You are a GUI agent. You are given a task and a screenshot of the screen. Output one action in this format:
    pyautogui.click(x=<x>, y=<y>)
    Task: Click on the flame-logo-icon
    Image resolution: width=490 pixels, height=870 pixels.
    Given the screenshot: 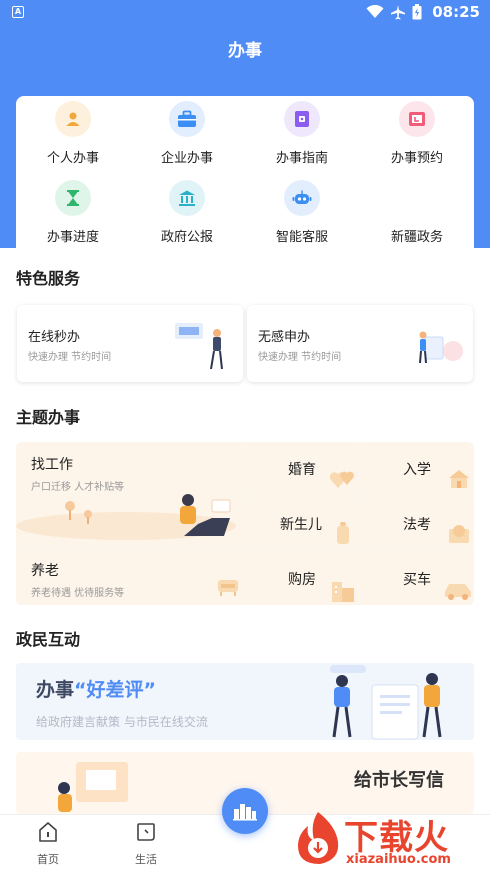 What is the action you would take?
    pyautogui.click(x=318, y=838)
    